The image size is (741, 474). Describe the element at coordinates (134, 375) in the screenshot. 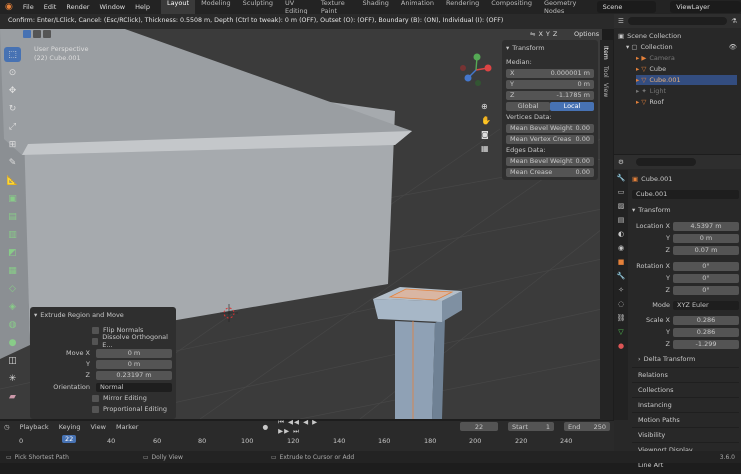

I see `move-z-field: 0.23197 m` at that location.